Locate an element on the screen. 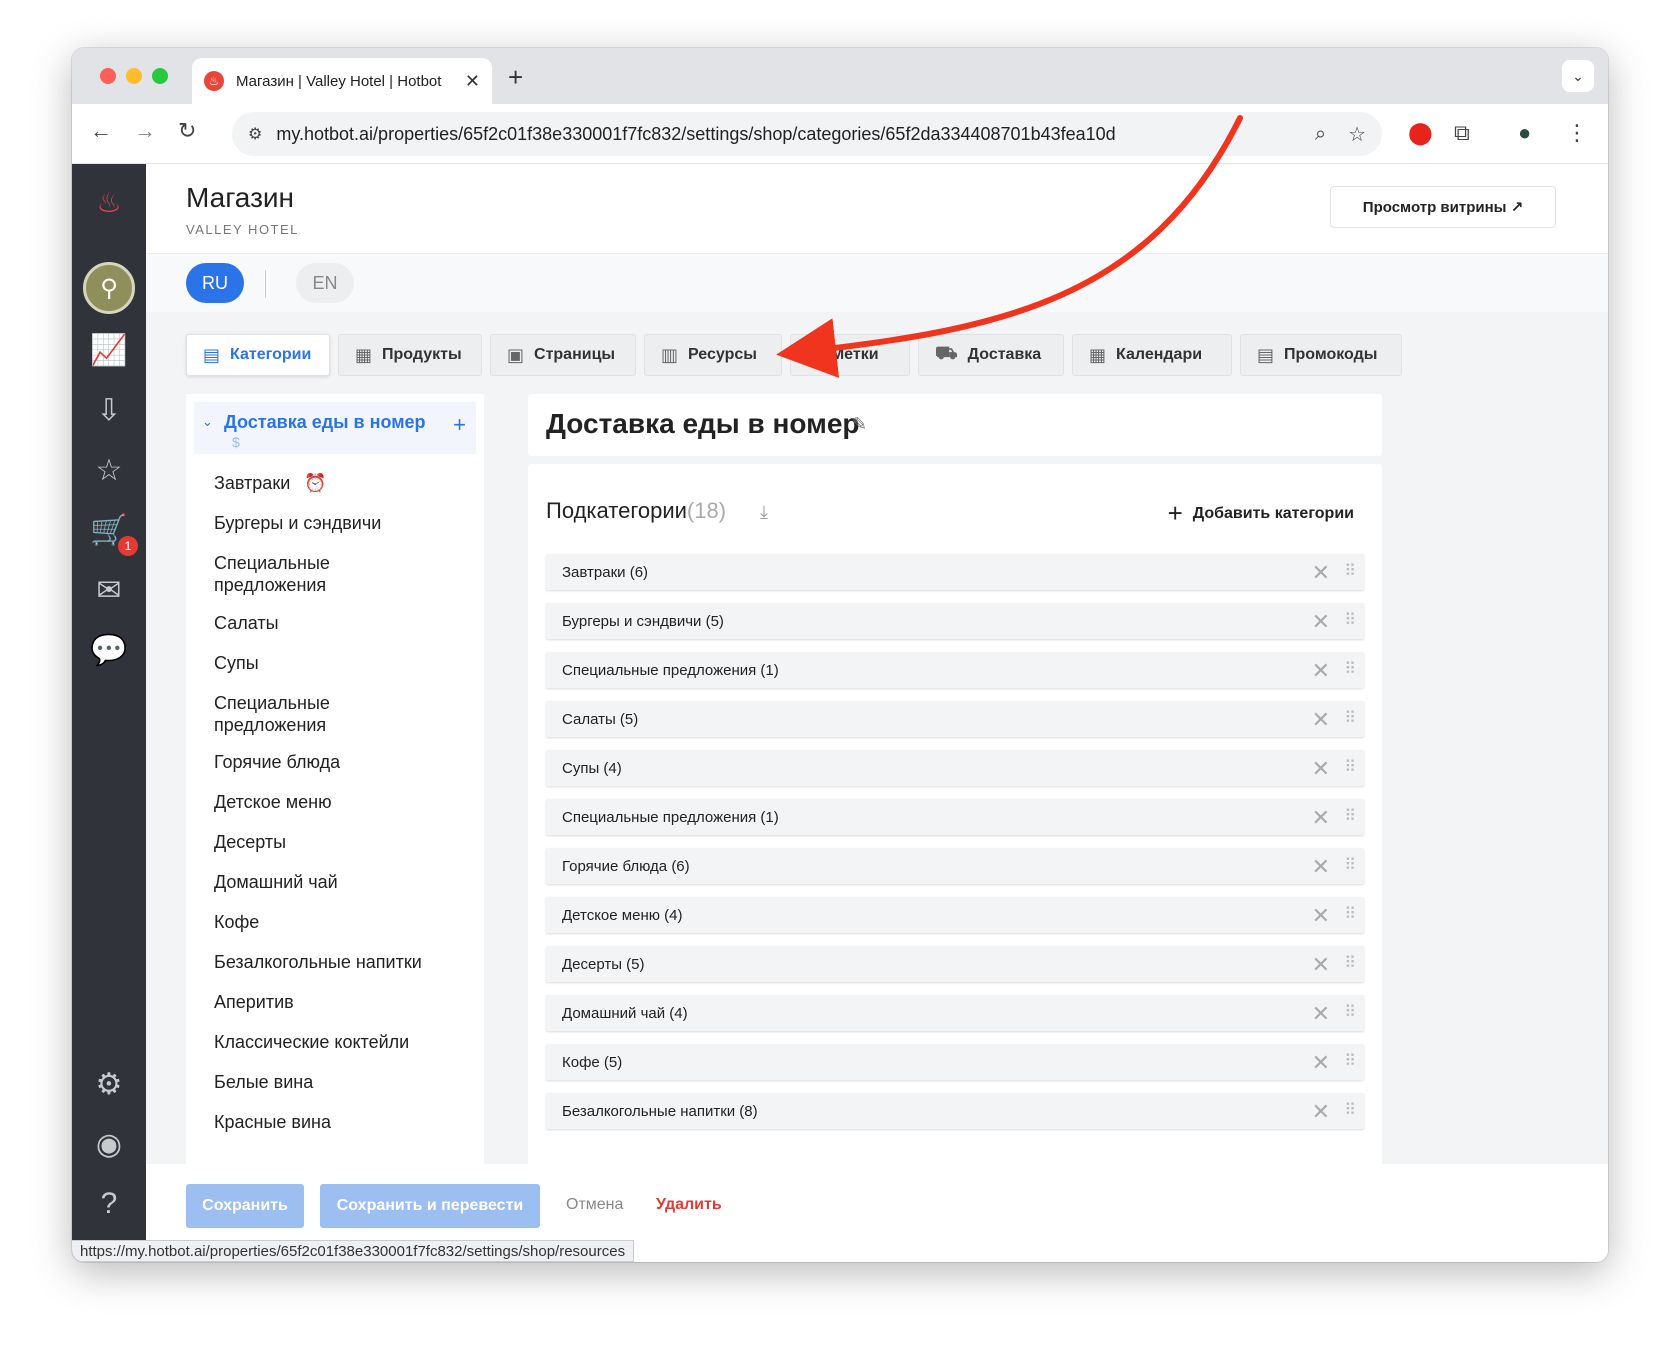  category-item: Горячие блюда is located at coordinates (339, 762).